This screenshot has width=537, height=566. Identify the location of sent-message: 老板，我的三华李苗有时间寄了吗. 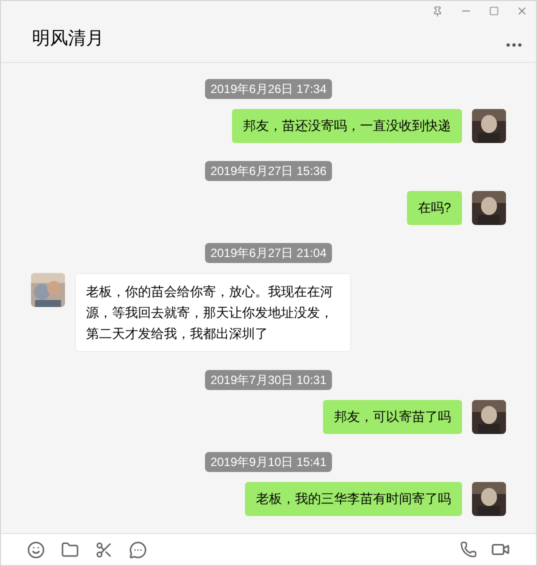
(353, 499).